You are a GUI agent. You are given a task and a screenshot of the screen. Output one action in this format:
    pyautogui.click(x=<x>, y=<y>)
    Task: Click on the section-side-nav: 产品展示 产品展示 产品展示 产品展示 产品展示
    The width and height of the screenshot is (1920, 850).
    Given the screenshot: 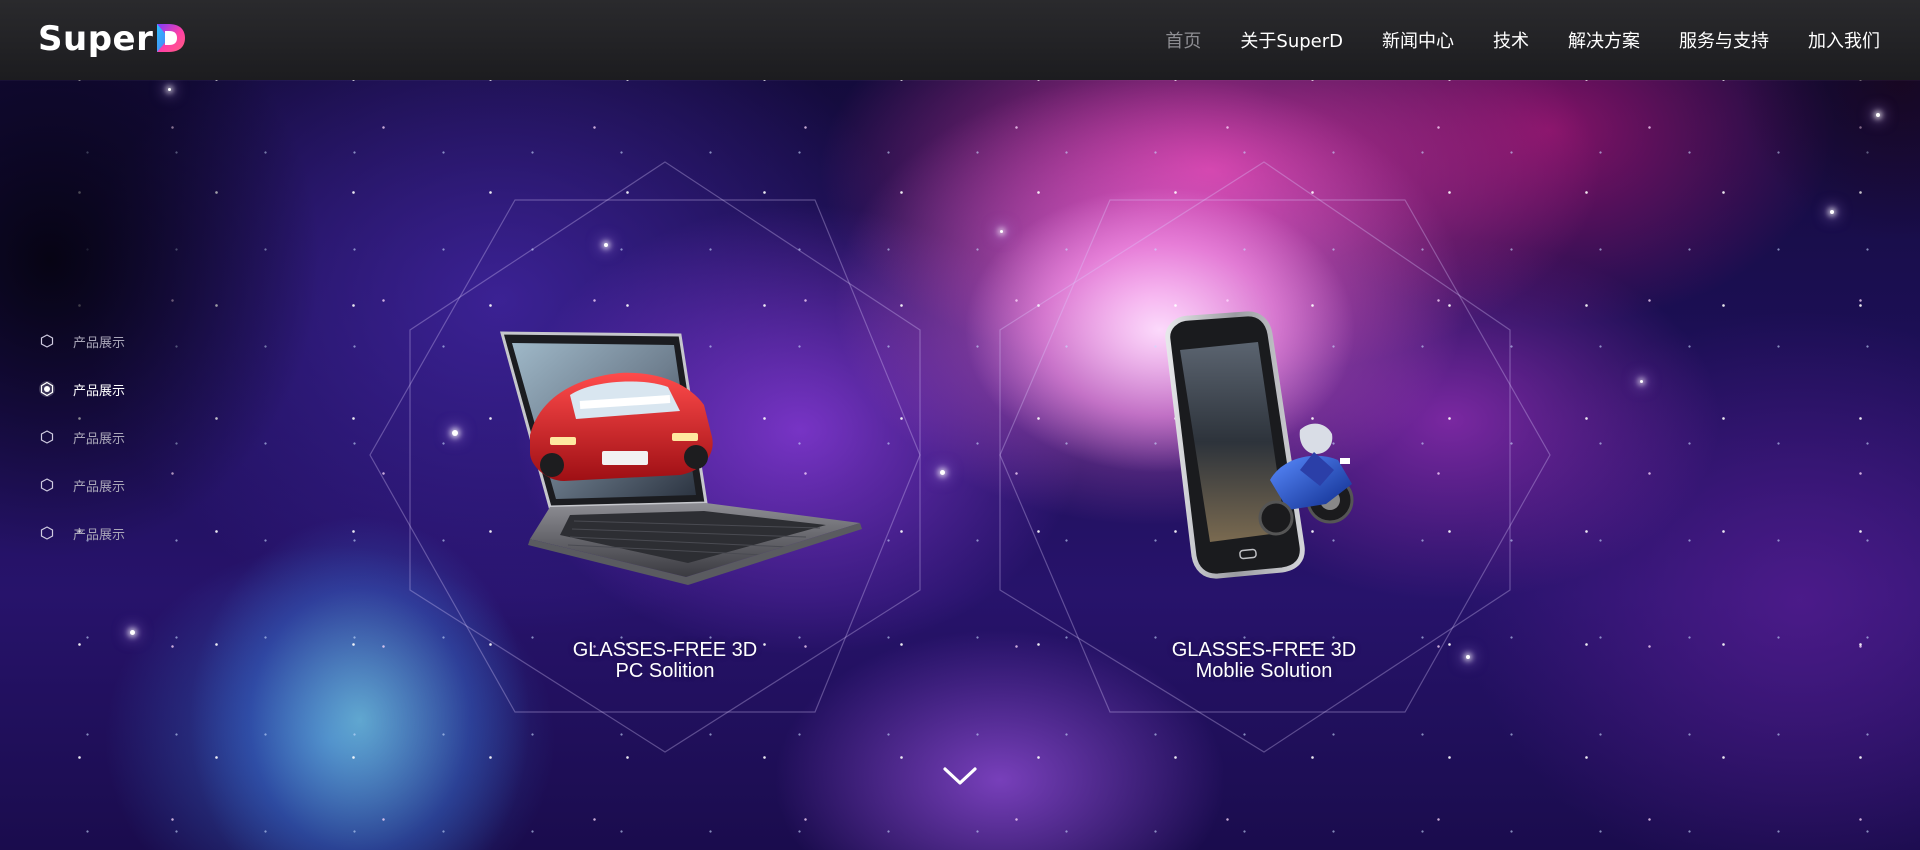 What is the action you would take?
    pyautogui.click(x=81, y=437)
    